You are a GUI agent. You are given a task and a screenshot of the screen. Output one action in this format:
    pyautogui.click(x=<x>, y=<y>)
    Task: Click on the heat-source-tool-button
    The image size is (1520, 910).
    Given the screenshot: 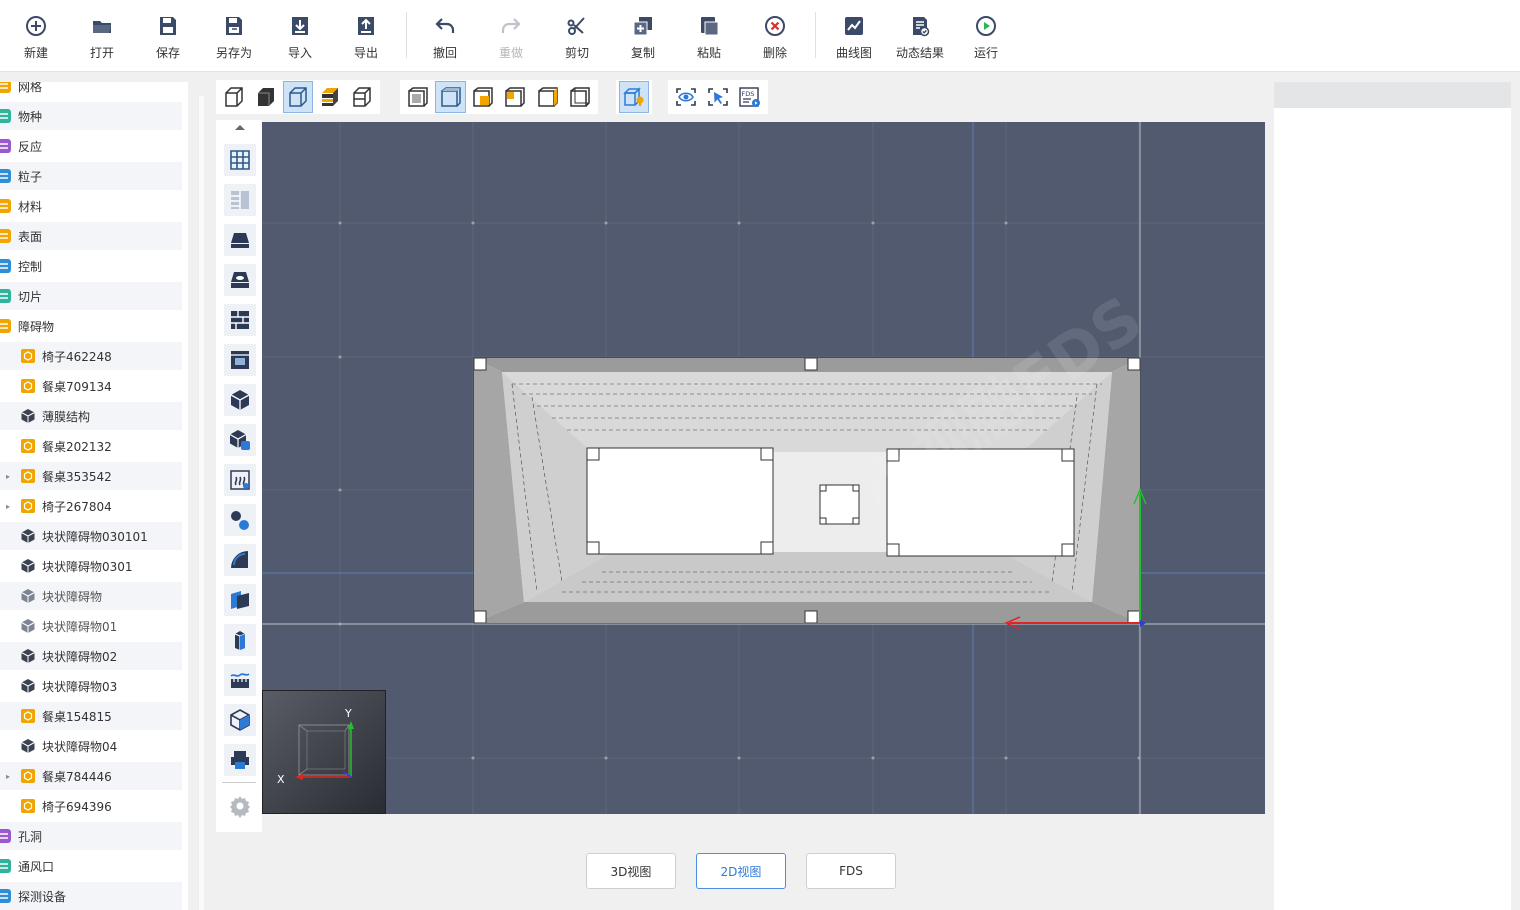 What is the action you would take?
    pyautogui.click(x=240, y=480)
    